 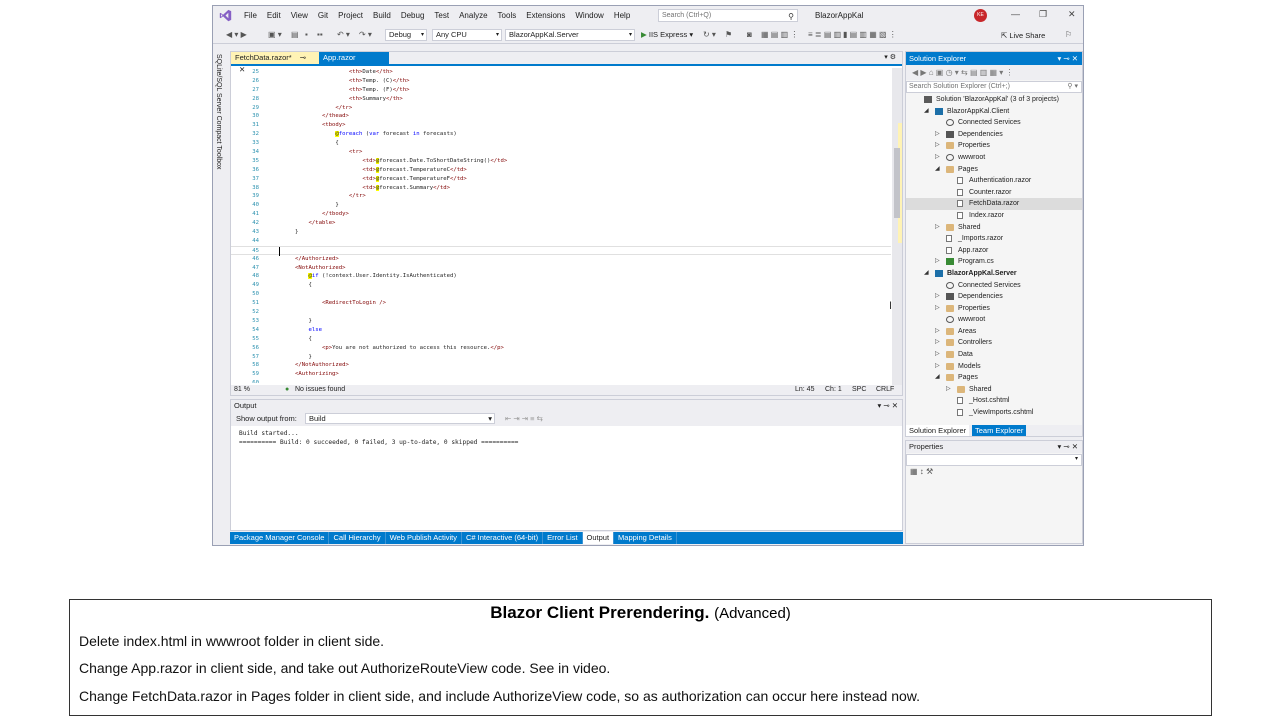 I want to click on redo-icon: ↷ ▾, so click(x=365, y=34).